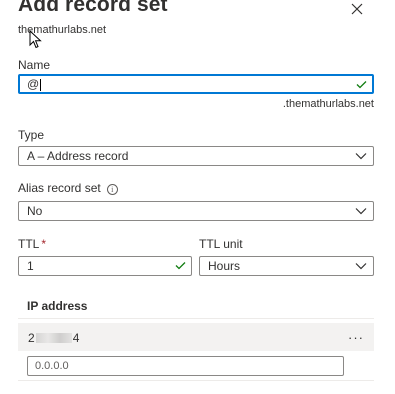  I want to click on alias-label: Alias record set i, so click(68, 188).